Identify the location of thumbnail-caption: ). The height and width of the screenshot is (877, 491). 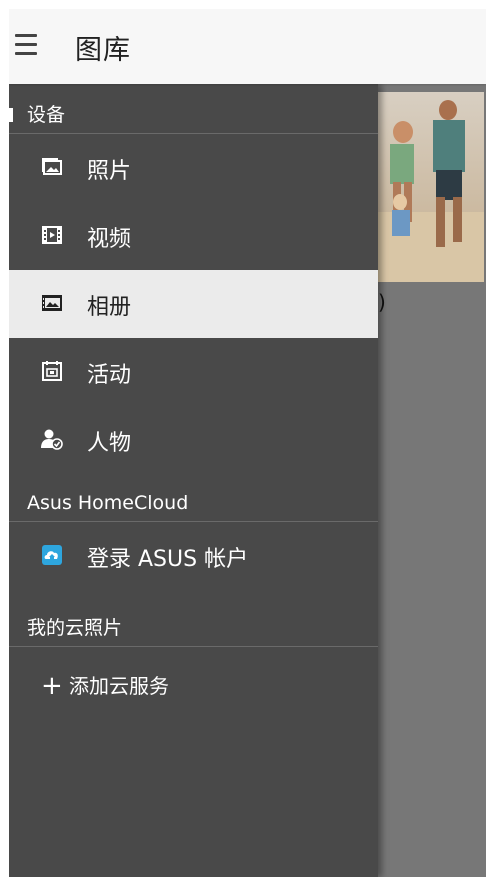
(382, 302).